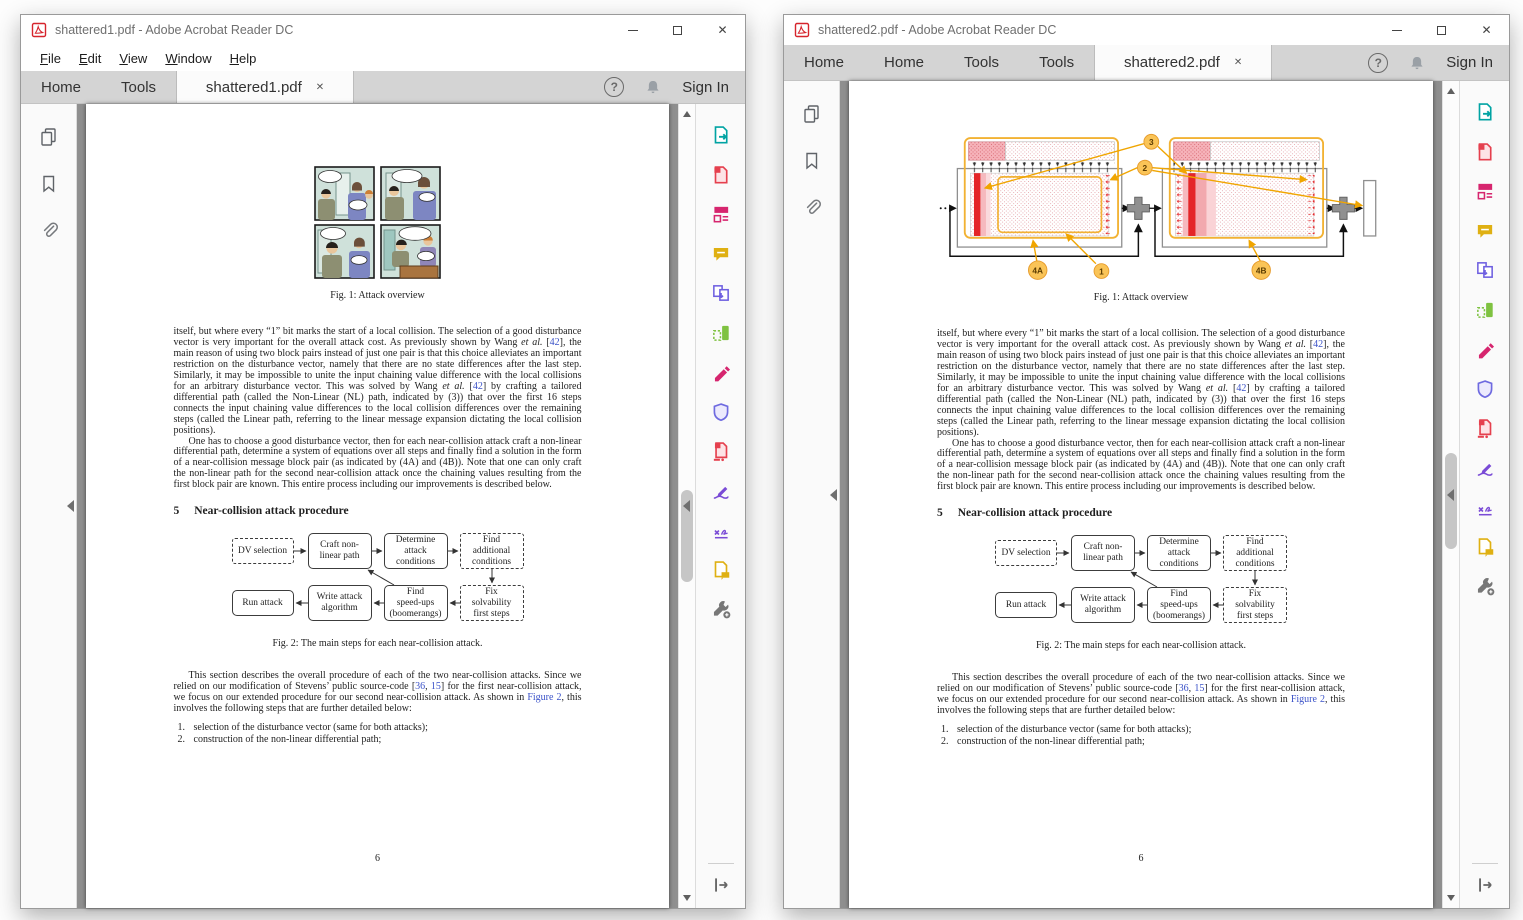 The height and width of the screenshot is (920, 1523). Describe the element at coordinates (377, 222) in the screenshot. I see `comic-image` at that location.